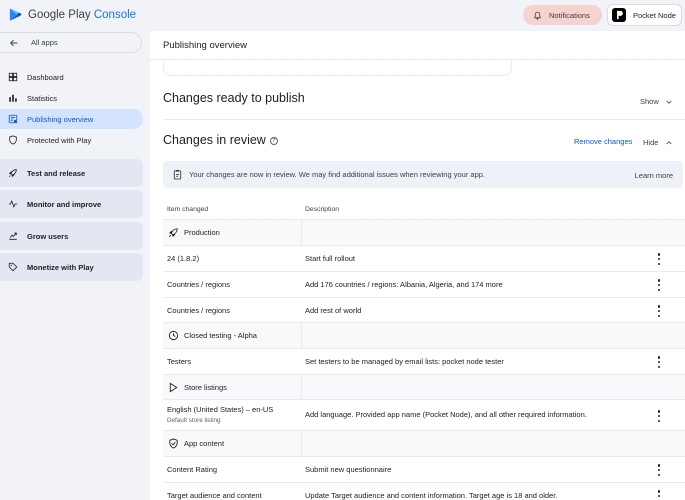  I want to click on bar-chart-icon, so click(12, 98).